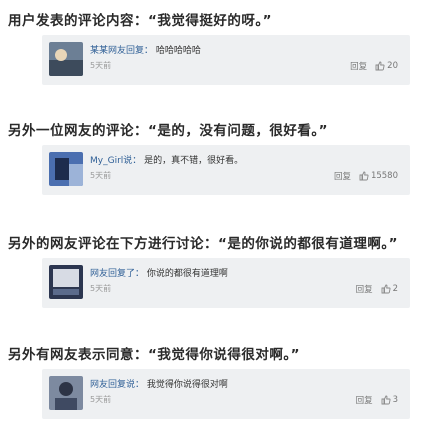  I want to click on quote-line: 网友回复说： 我觉得你说得很对啊, so click(159, 383).